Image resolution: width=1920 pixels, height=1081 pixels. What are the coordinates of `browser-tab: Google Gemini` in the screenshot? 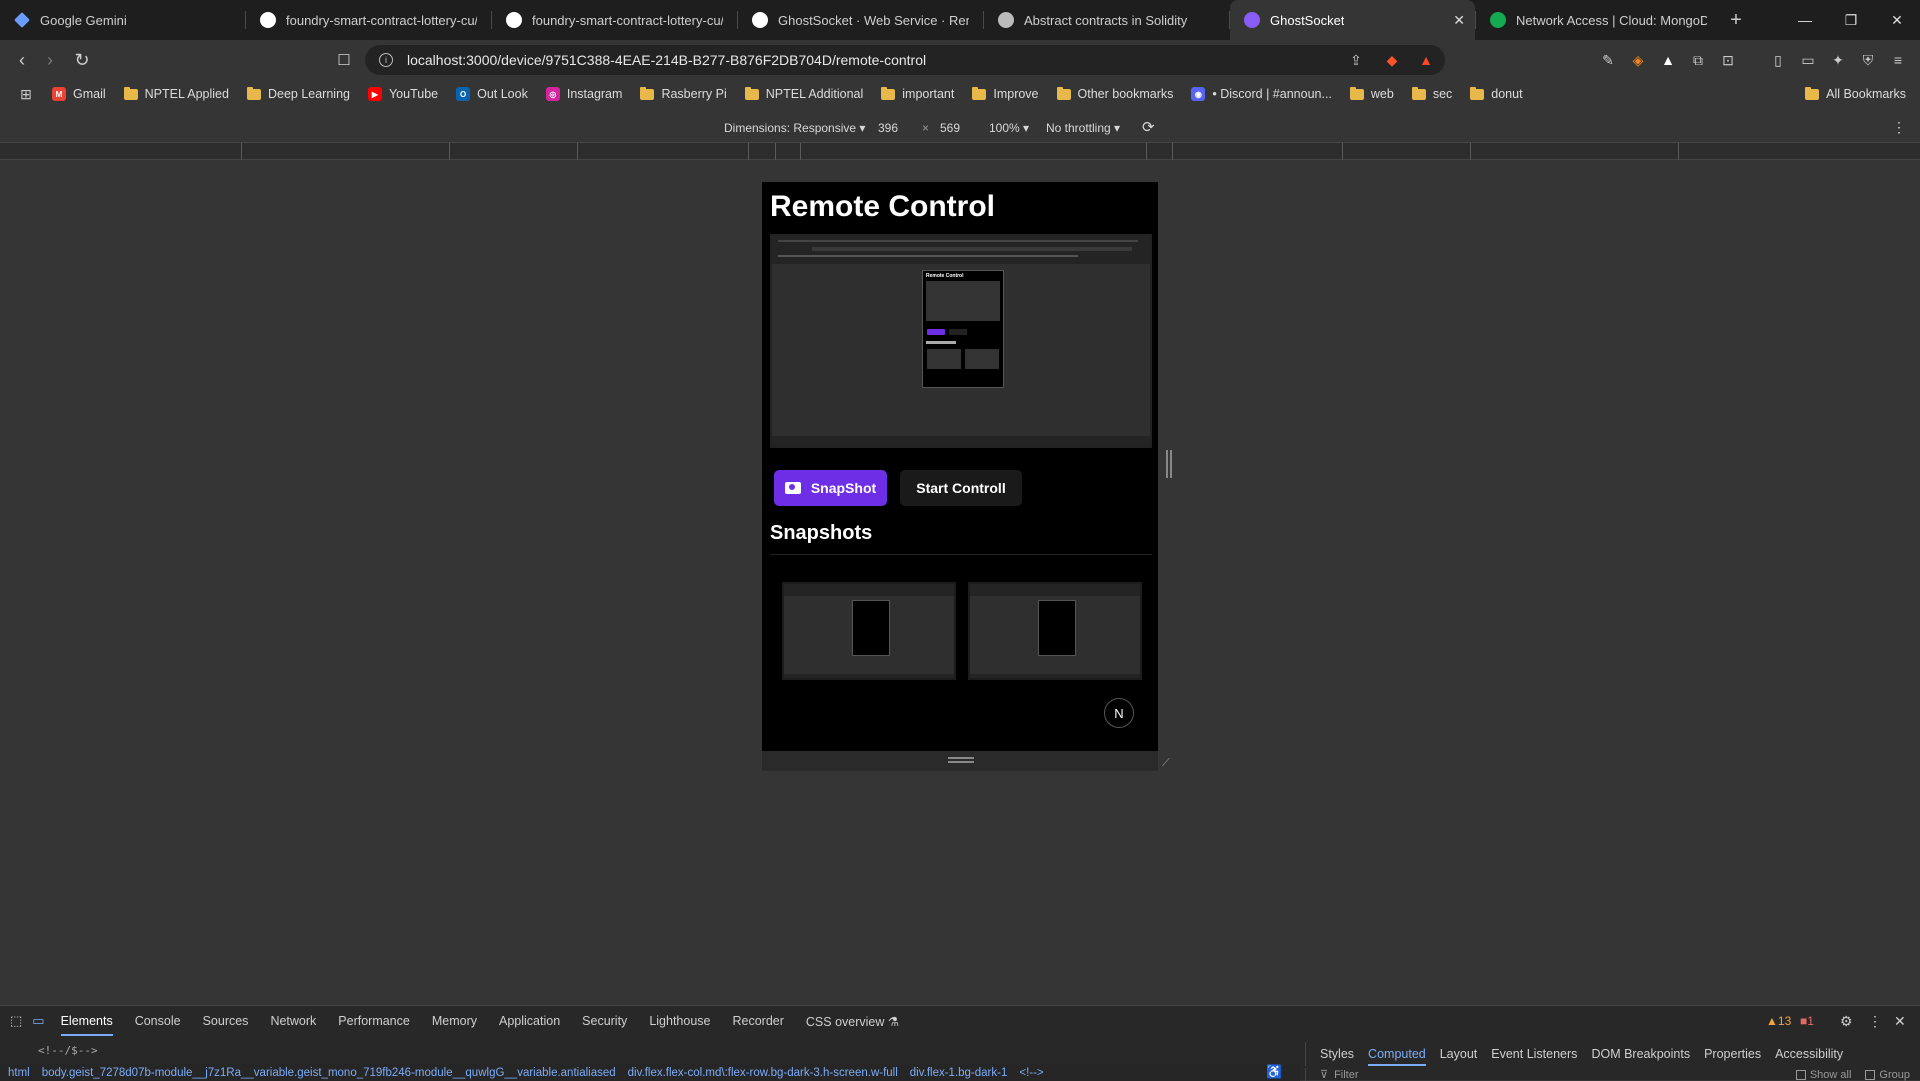 It's located at (122, 20).